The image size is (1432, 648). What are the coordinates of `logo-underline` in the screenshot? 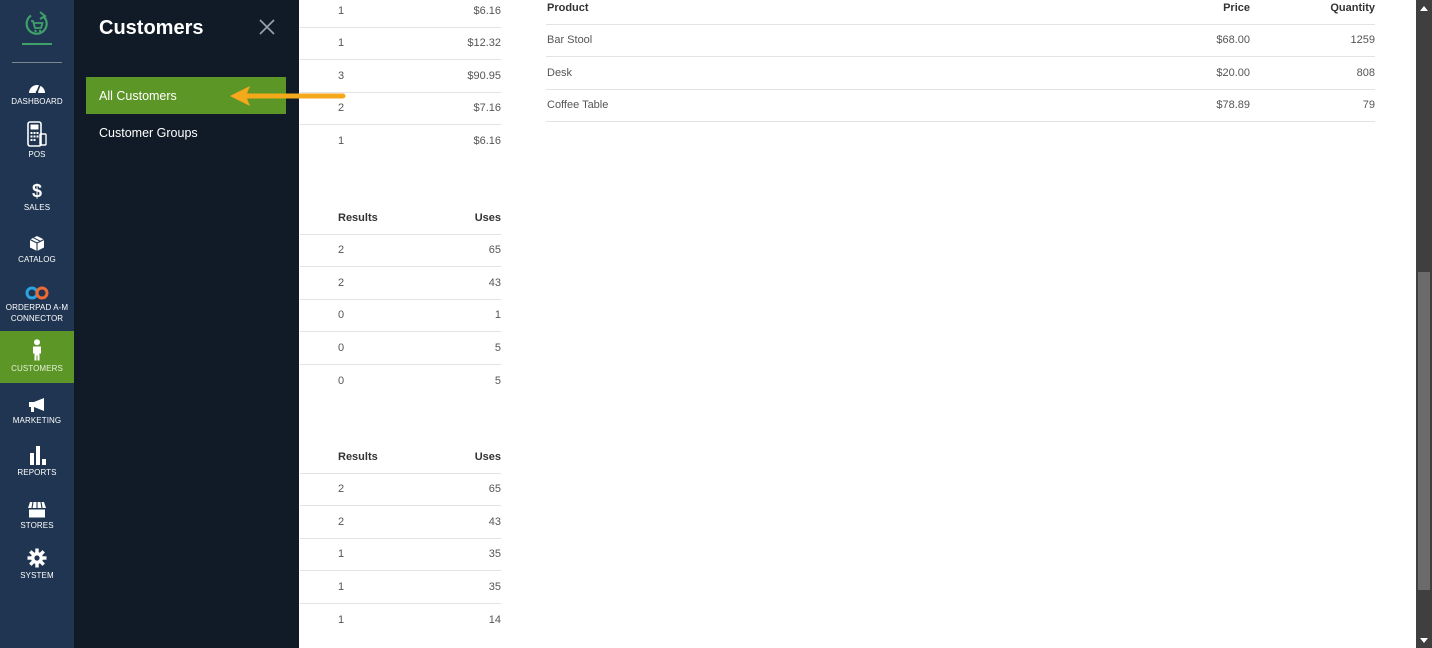 It's located at (37, 44).